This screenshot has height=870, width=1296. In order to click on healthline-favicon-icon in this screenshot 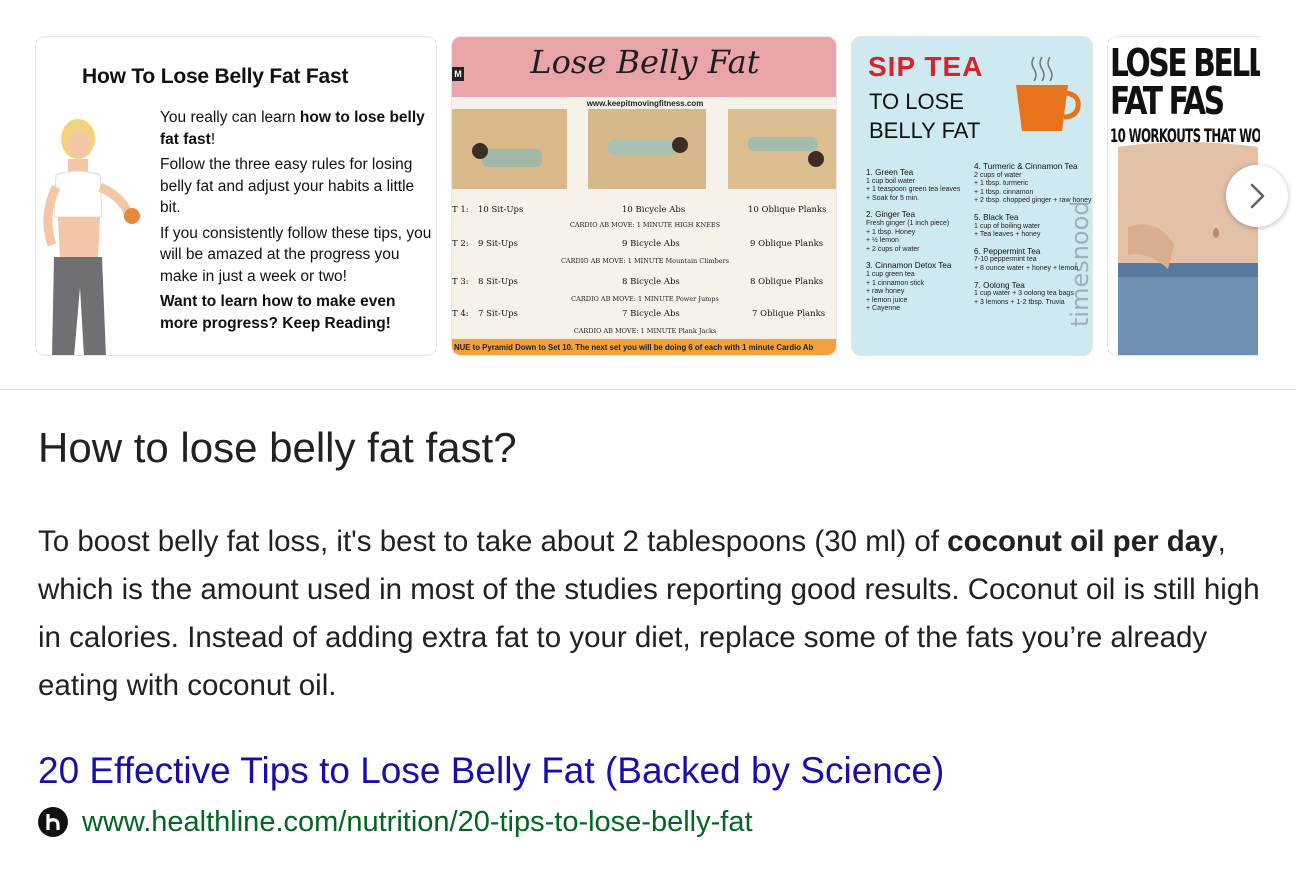, I will do `click(53, 822)`.